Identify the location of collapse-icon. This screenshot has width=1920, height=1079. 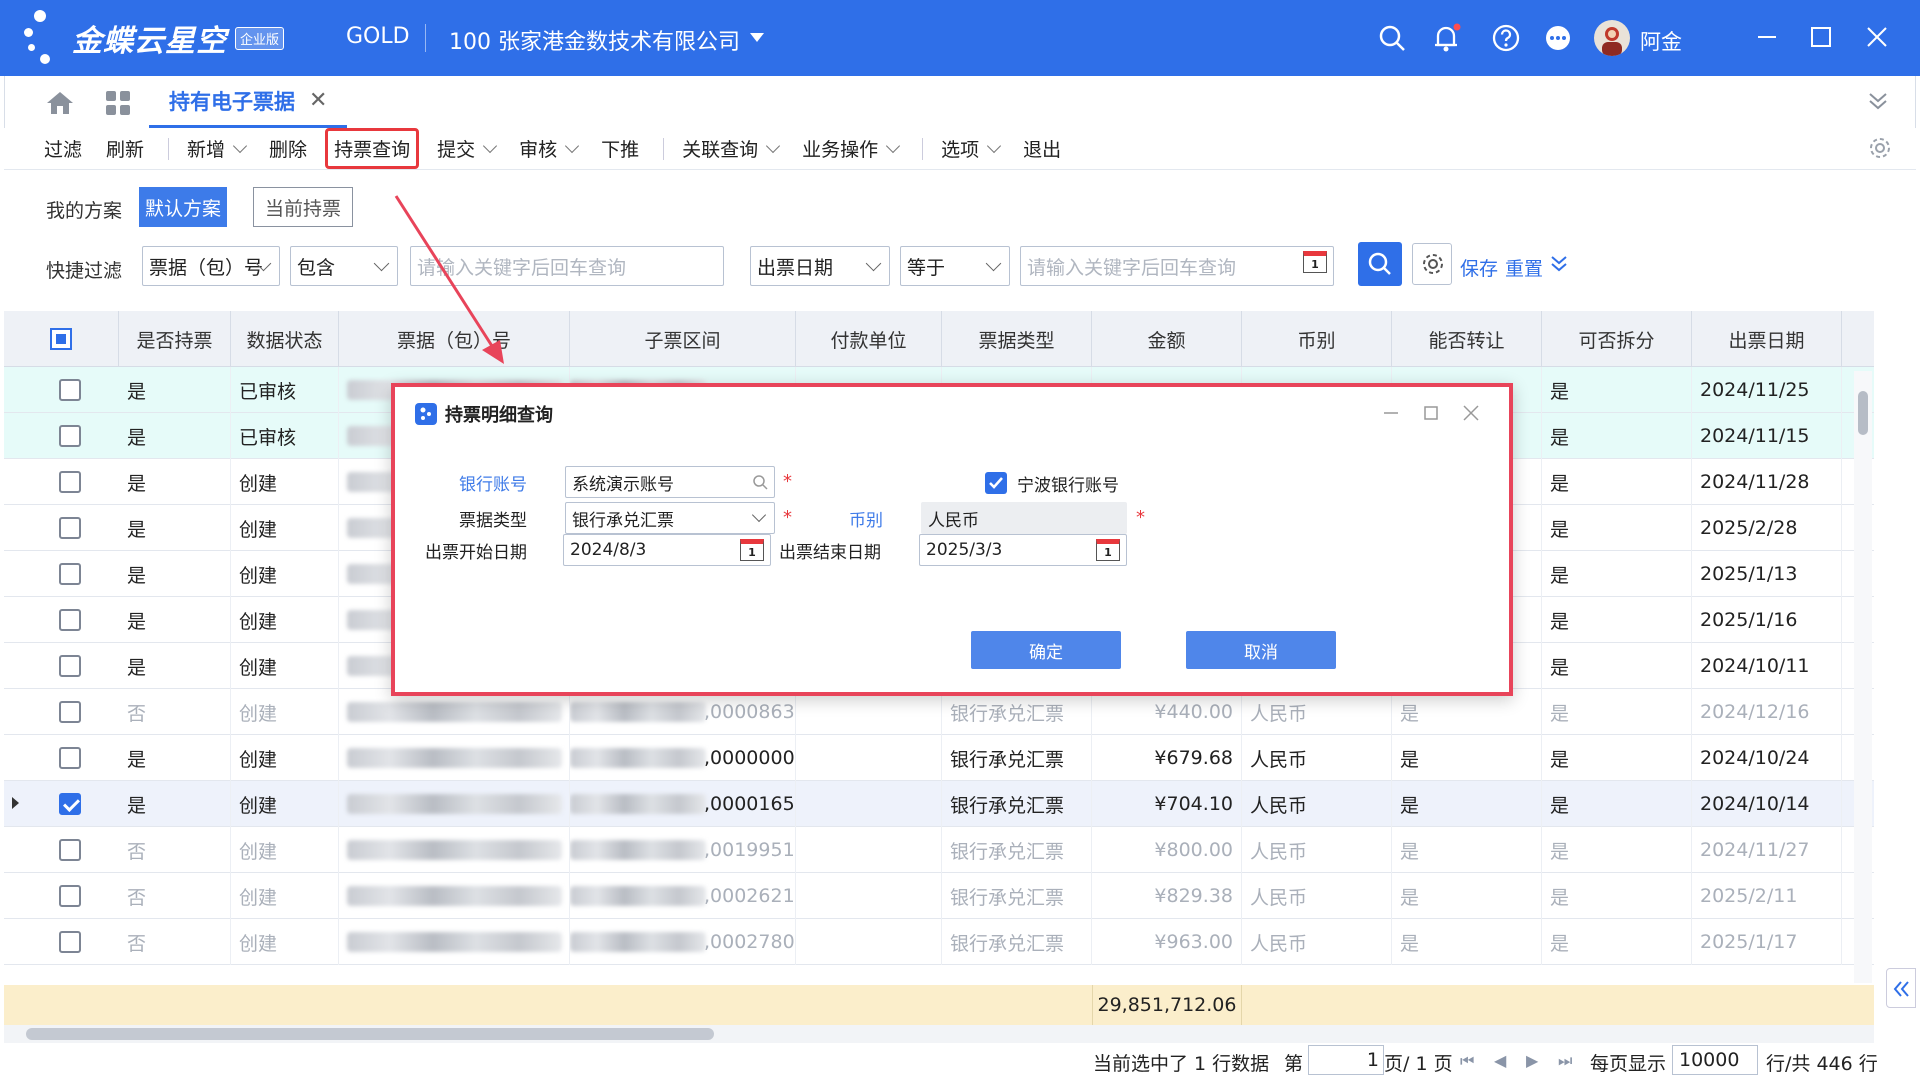
(1878, 101).